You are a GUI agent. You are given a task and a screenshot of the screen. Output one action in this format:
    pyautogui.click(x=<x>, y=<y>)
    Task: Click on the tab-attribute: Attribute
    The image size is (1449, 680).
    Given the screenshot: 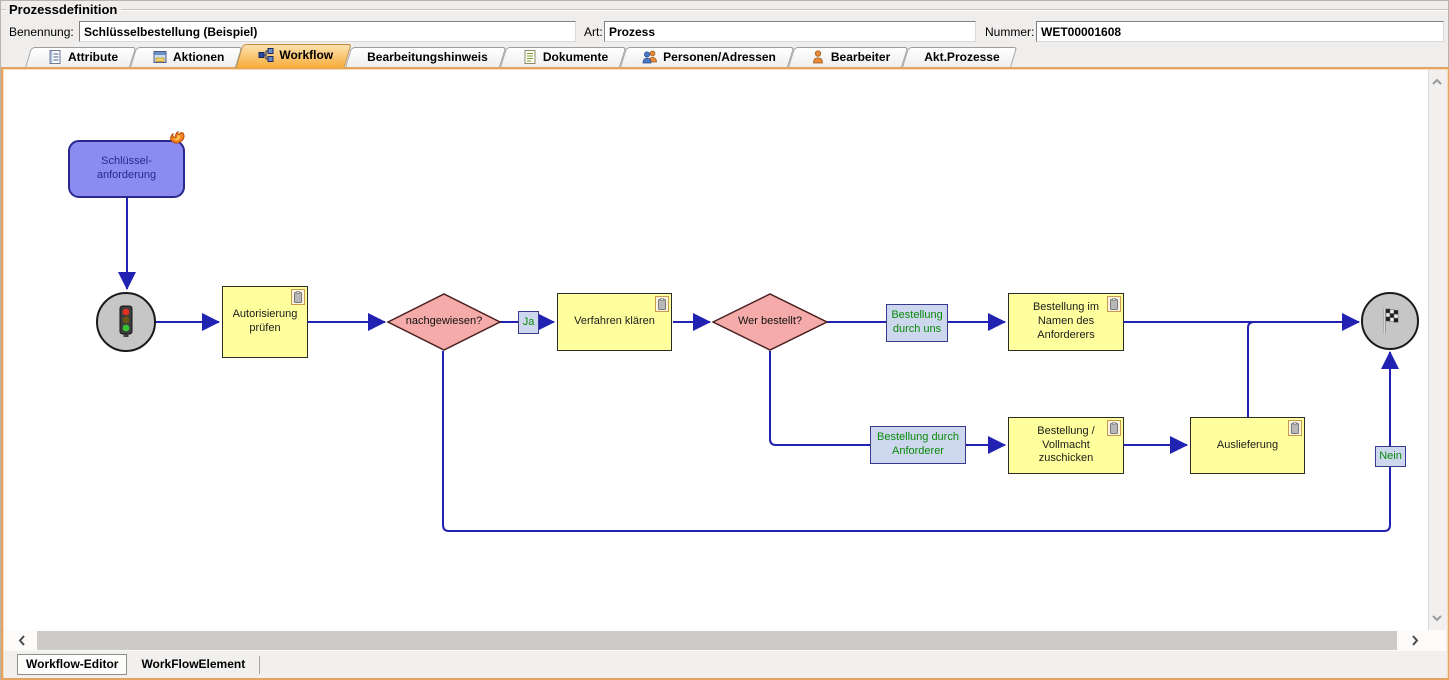 What is the action you would take?
    pyautogui.click(x=80, y=57)
    